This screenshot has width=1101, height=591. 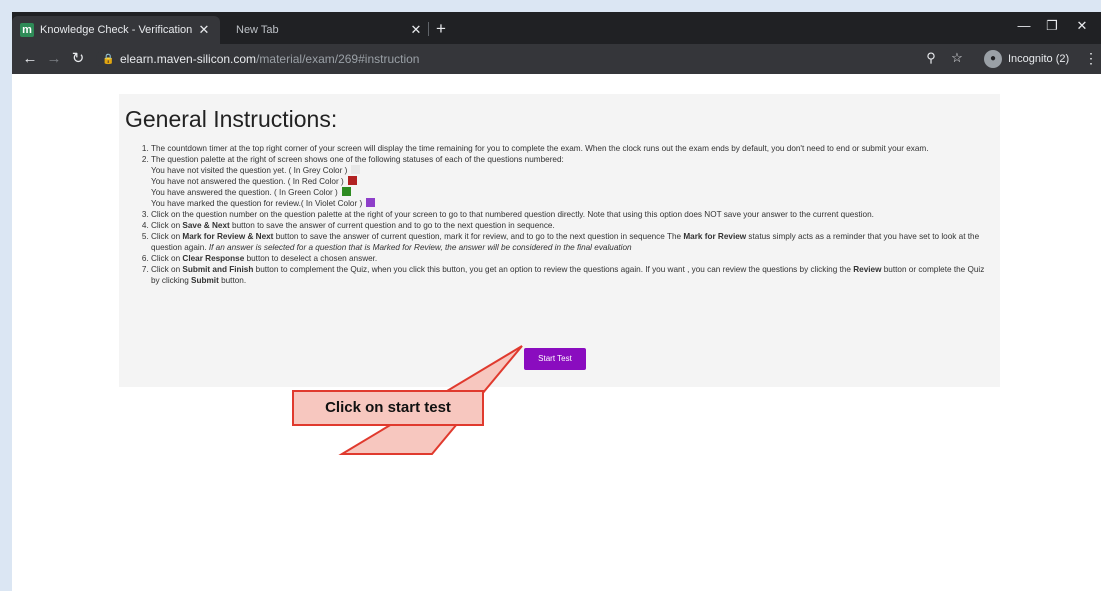 I want to click on restore-icon: ❐, so click(x=1052, y=26).